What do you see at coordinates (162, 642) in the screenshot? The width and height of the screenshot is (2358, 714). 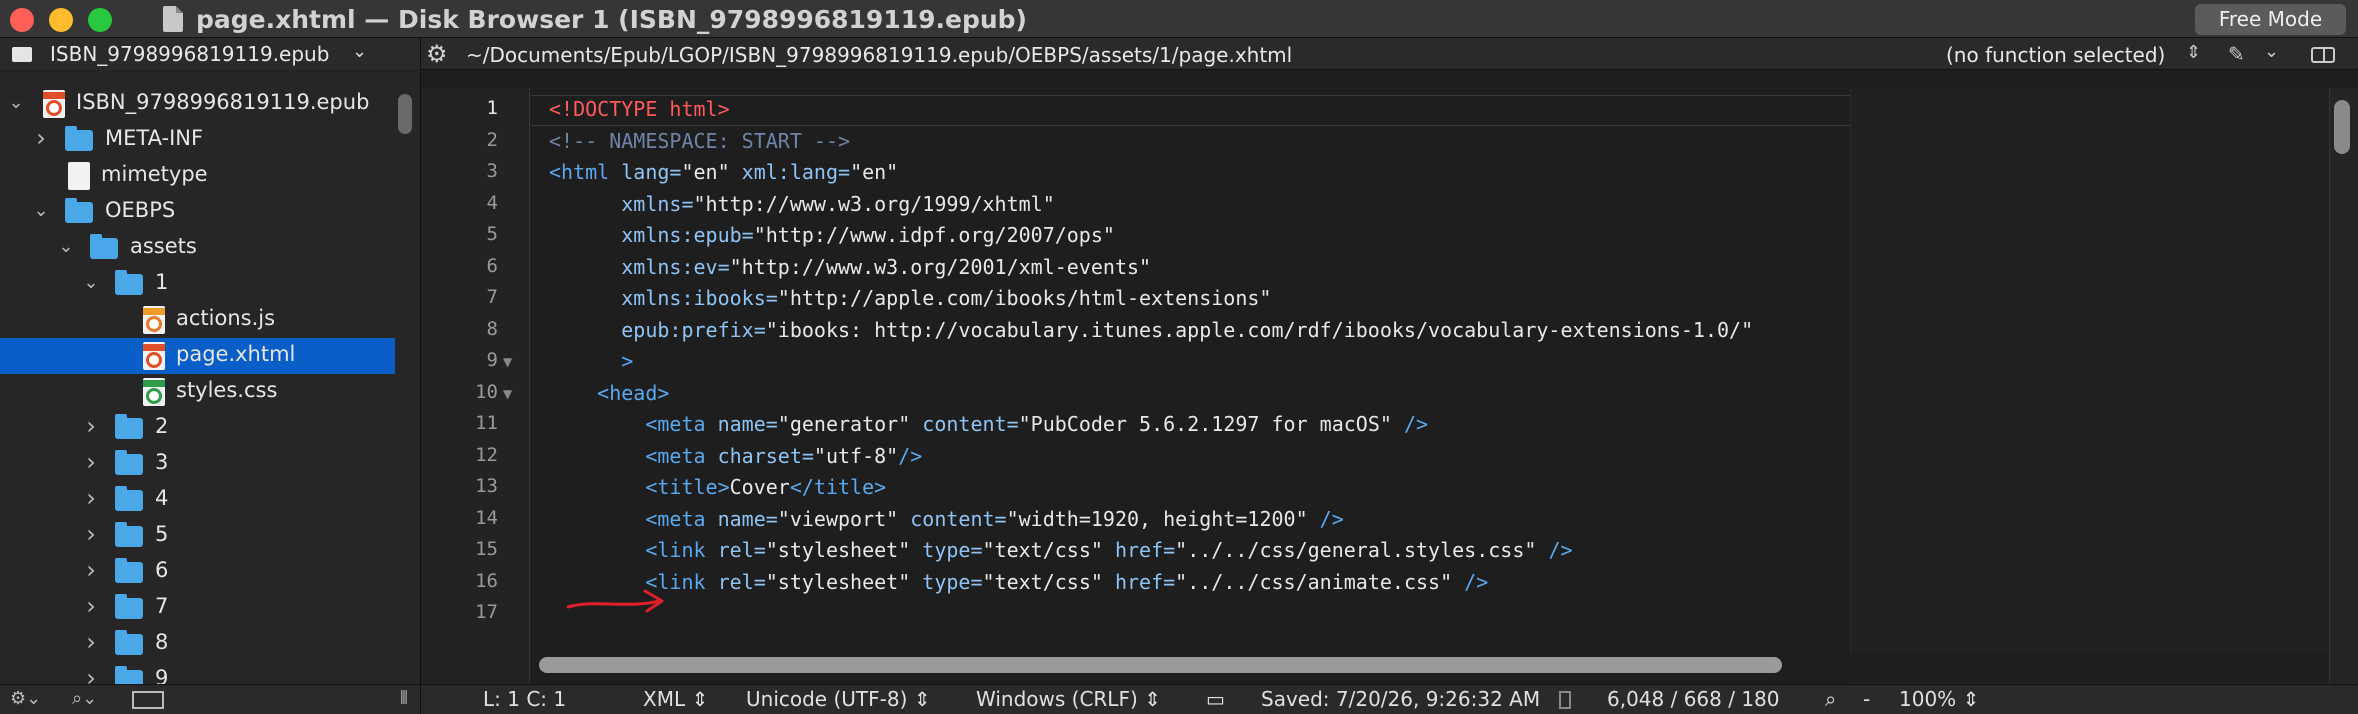 I see `tree-item-label: 8` at bounding box center [162, 642].